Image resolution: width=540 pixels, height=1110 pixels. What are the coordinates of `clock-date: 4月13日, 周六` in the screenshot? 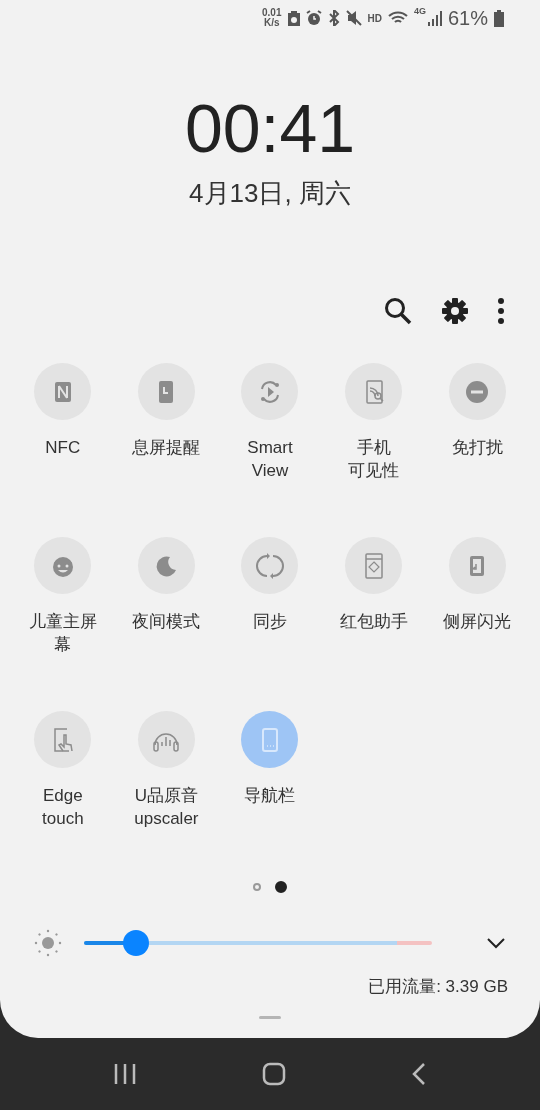 It's located at (270, 193).